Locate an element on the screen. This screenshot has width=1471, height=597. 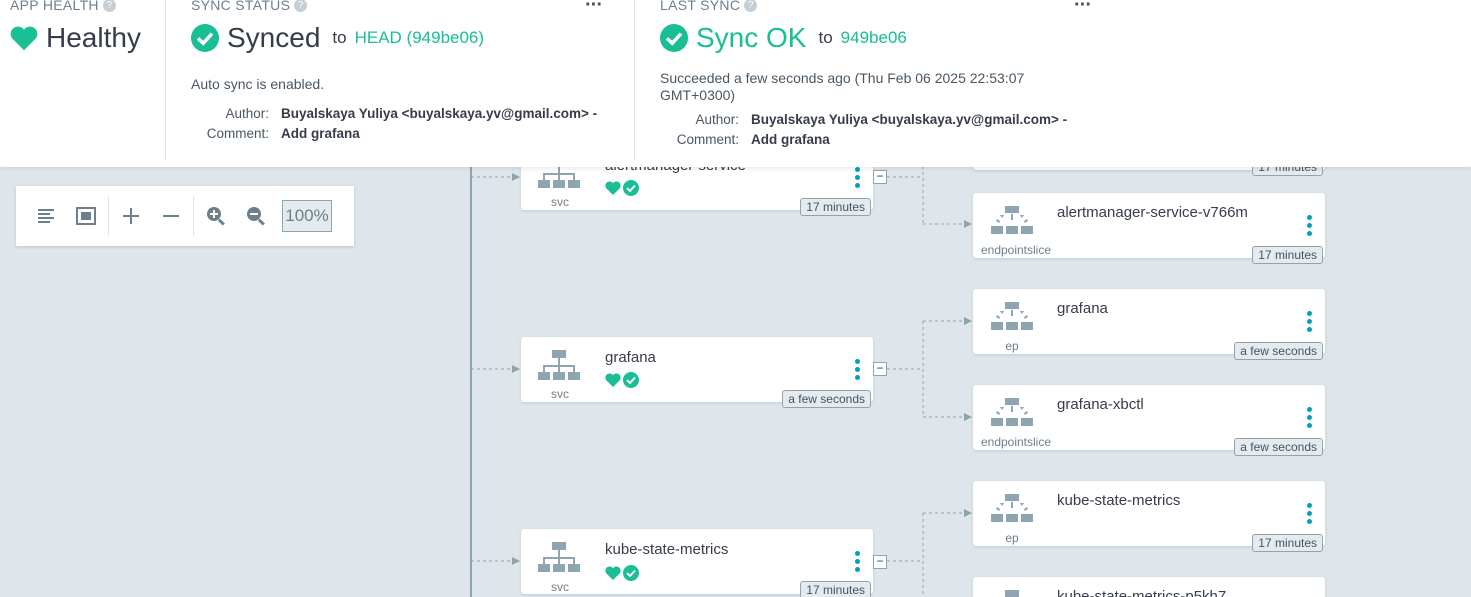
revision-link: HEAD (949be06) is located at coordinates (419, 38).